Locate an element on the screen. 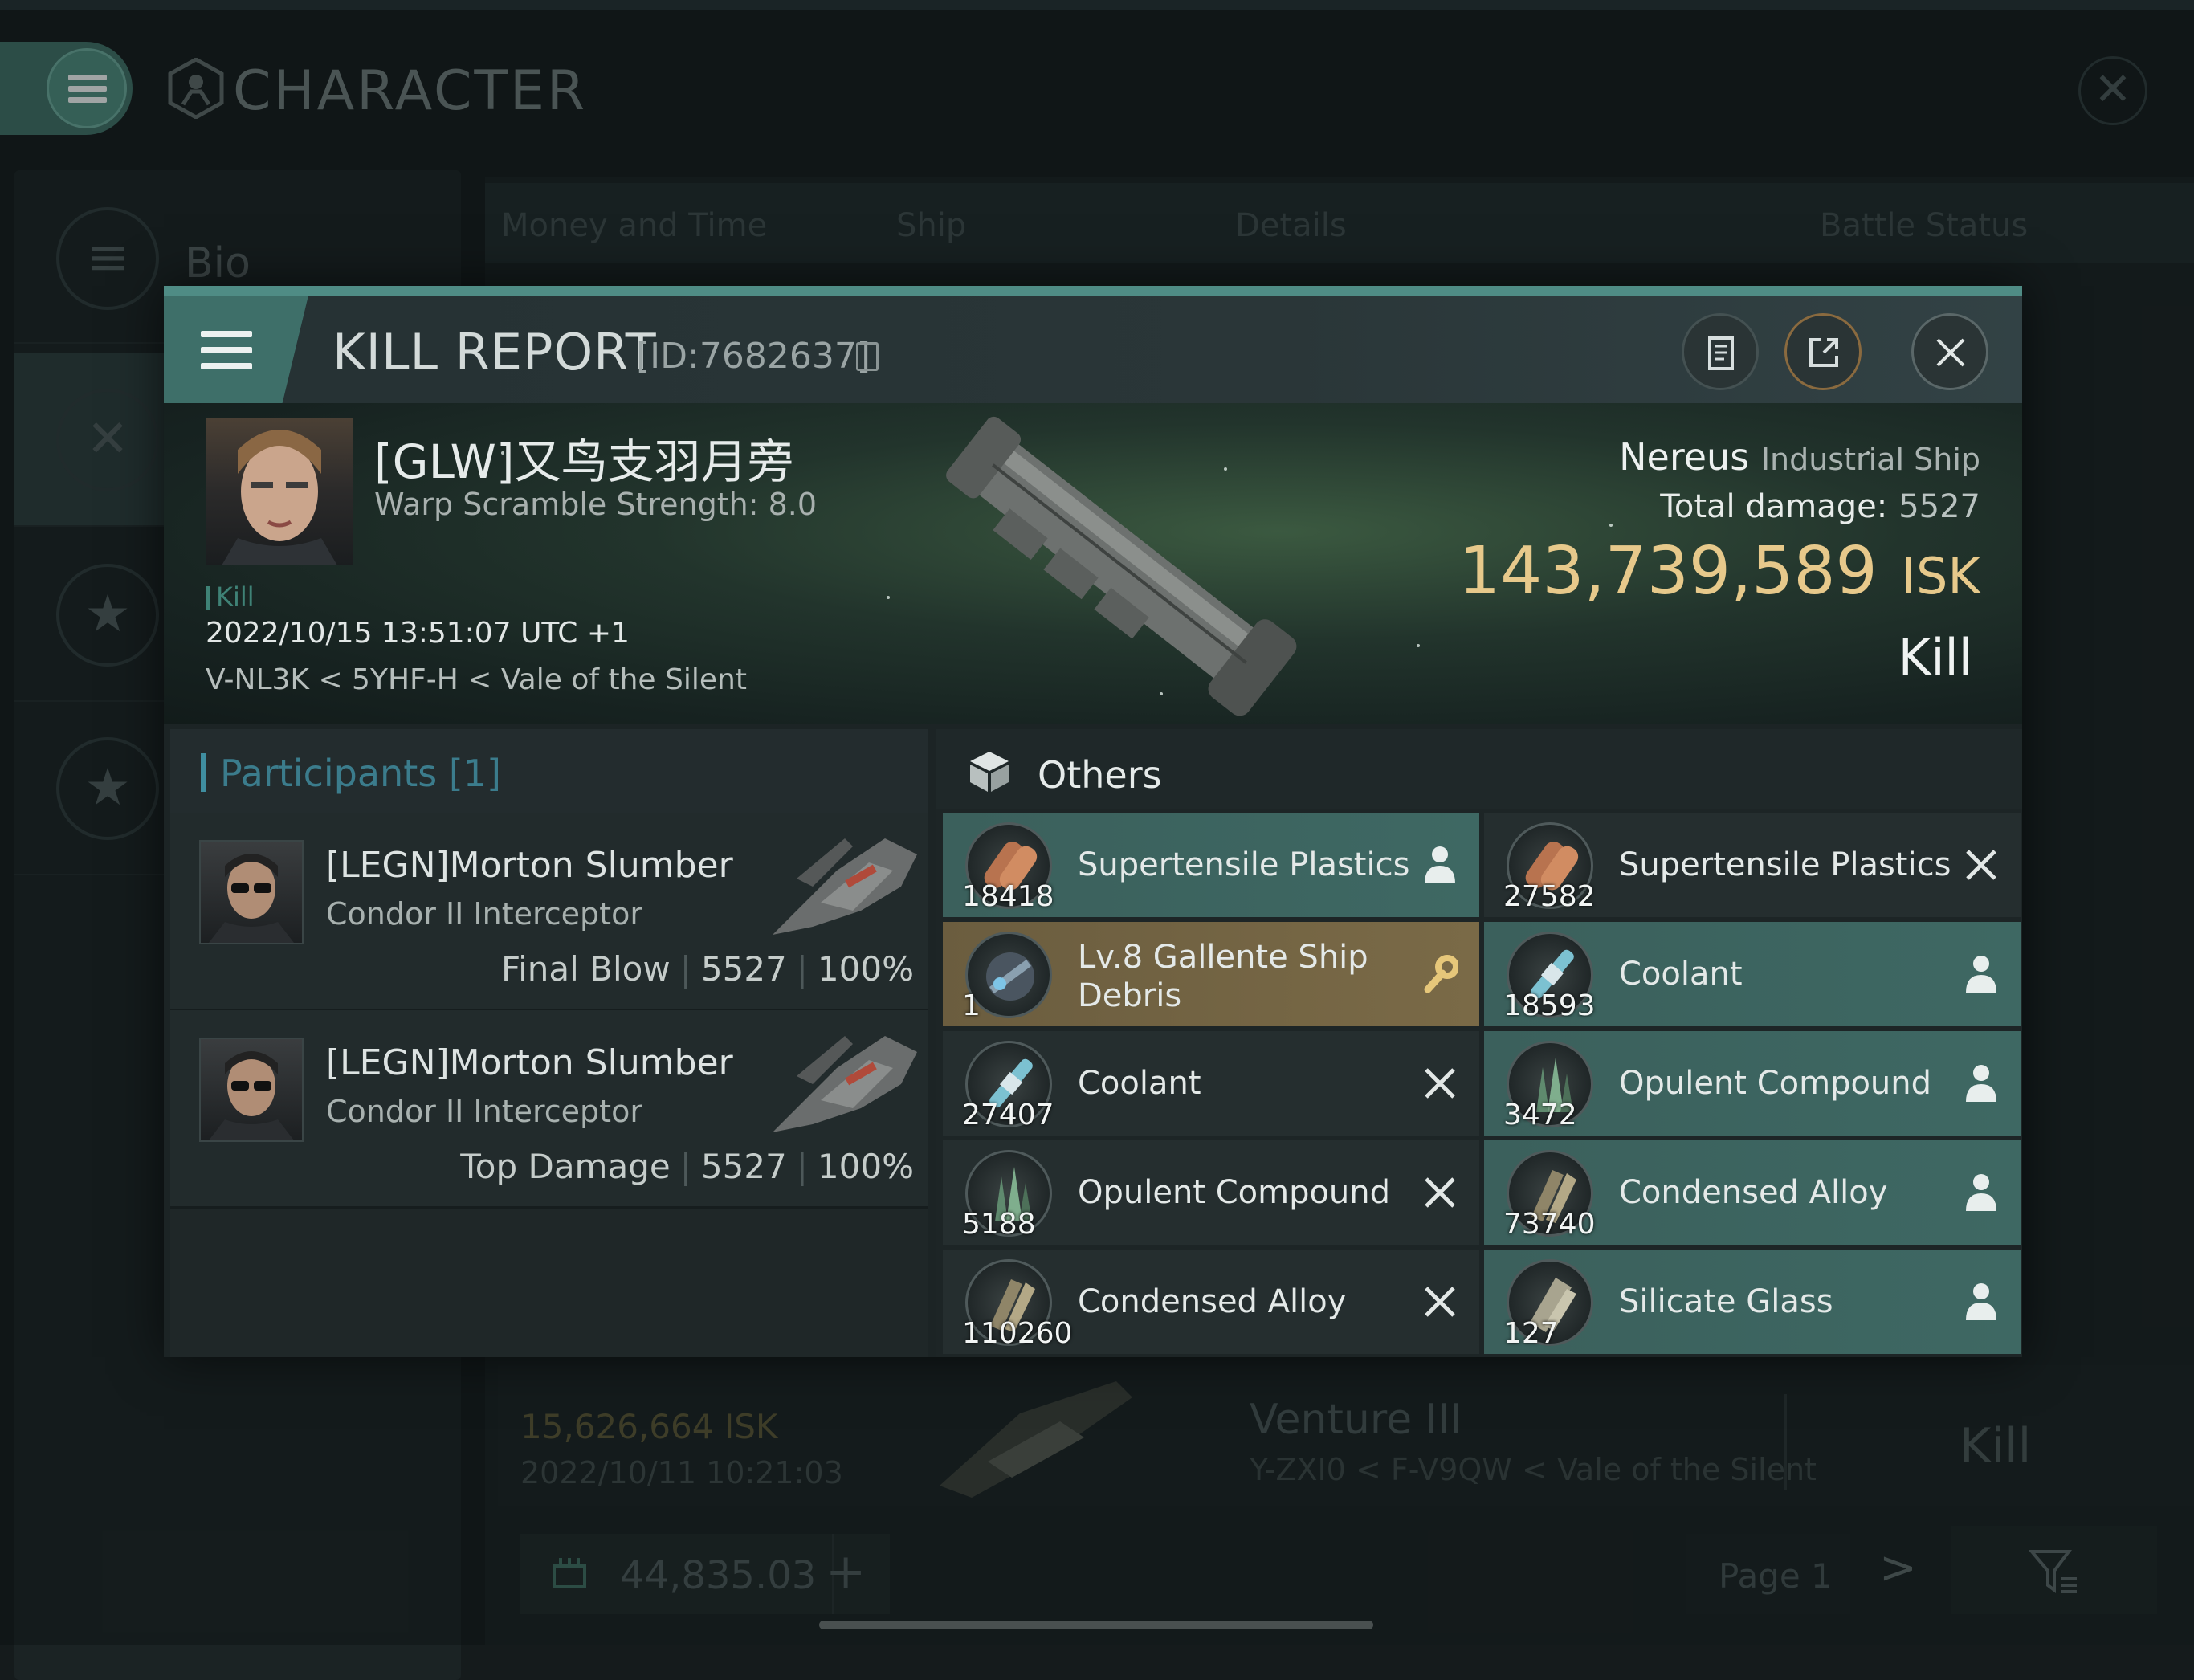  kill-tag-label: Kill is located at coordinates (235, 596).